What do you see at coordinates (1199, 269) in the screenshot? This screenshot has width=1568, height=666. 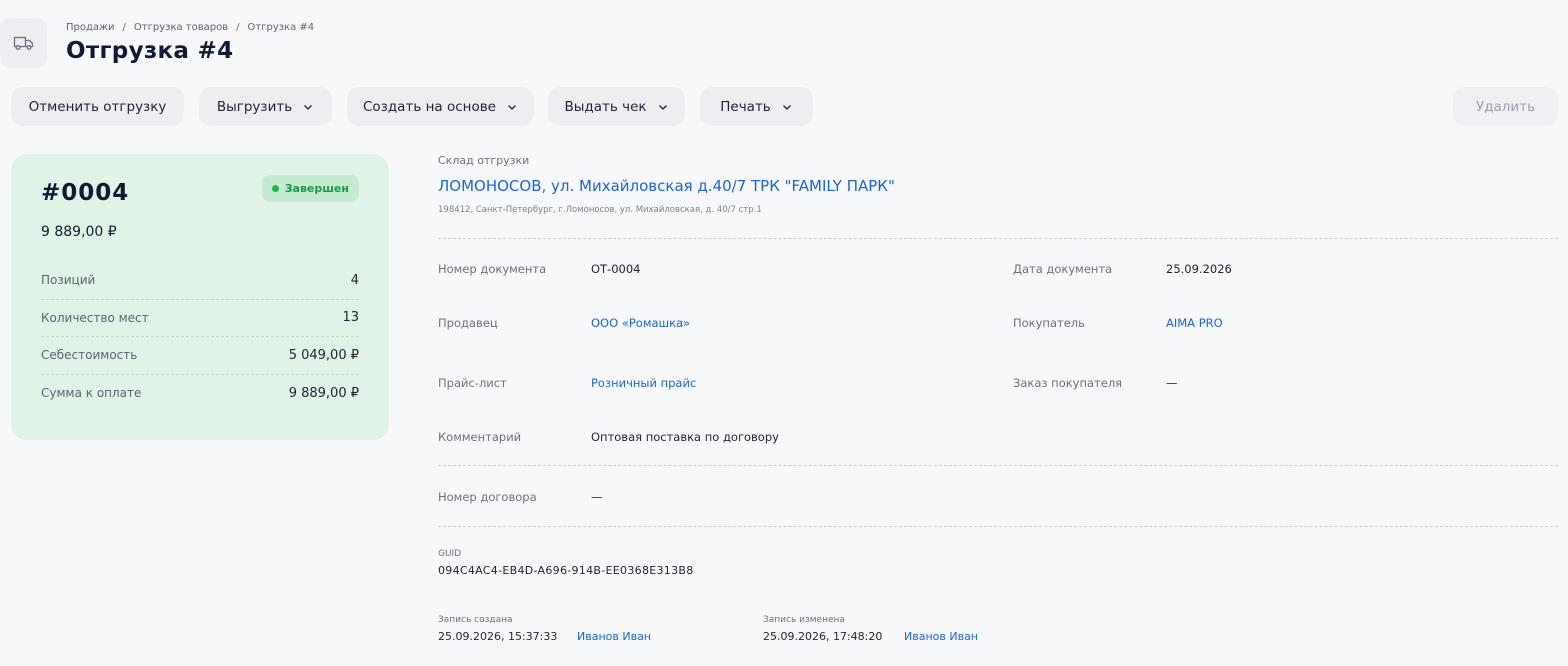 I see `field-value: 25.09.2026` at bounding box center [1199, 269].